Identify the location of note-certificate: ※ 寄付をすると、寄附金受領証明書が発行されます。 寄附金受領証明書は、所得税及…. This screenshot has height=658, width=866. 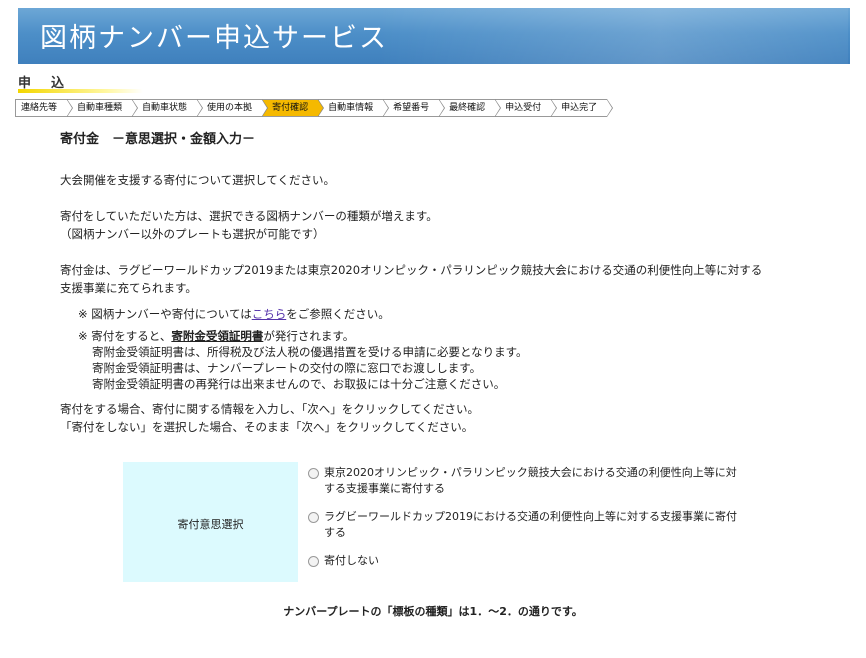
(459, 360).